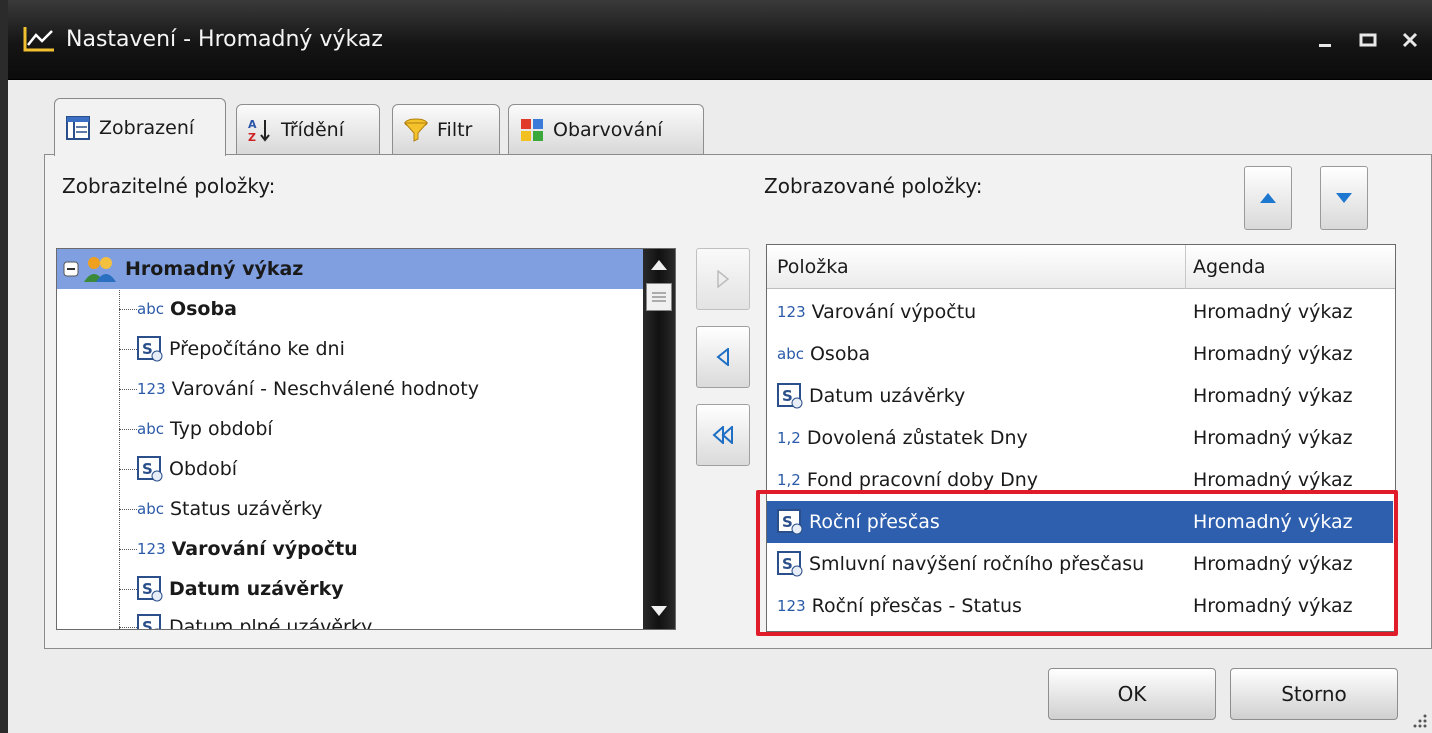 The image size is (1432, 733). I want to click on tree-item: abc Status uzávěrky, so click(230, 509).